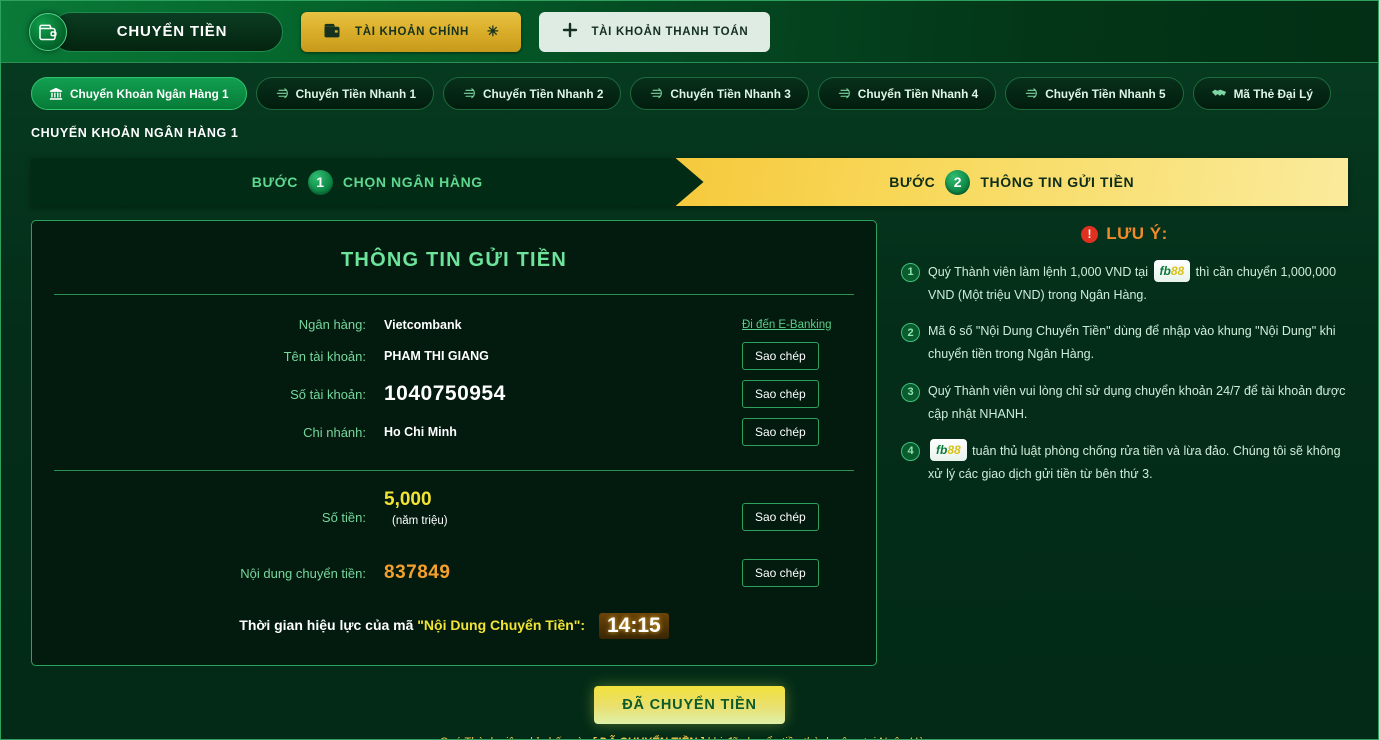 The image size is (1379, 740). What do you see at coordinates (149, 93) in the screenshot?
I see `tab-label: Chuyển Khoản Ngân Hàng 1` at bounding box center [149, 93].